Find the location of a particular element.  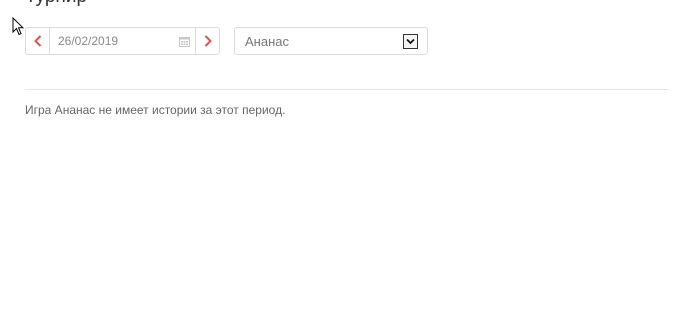

date-picker: 26/02/2019 is located at coordinates (122, 41).